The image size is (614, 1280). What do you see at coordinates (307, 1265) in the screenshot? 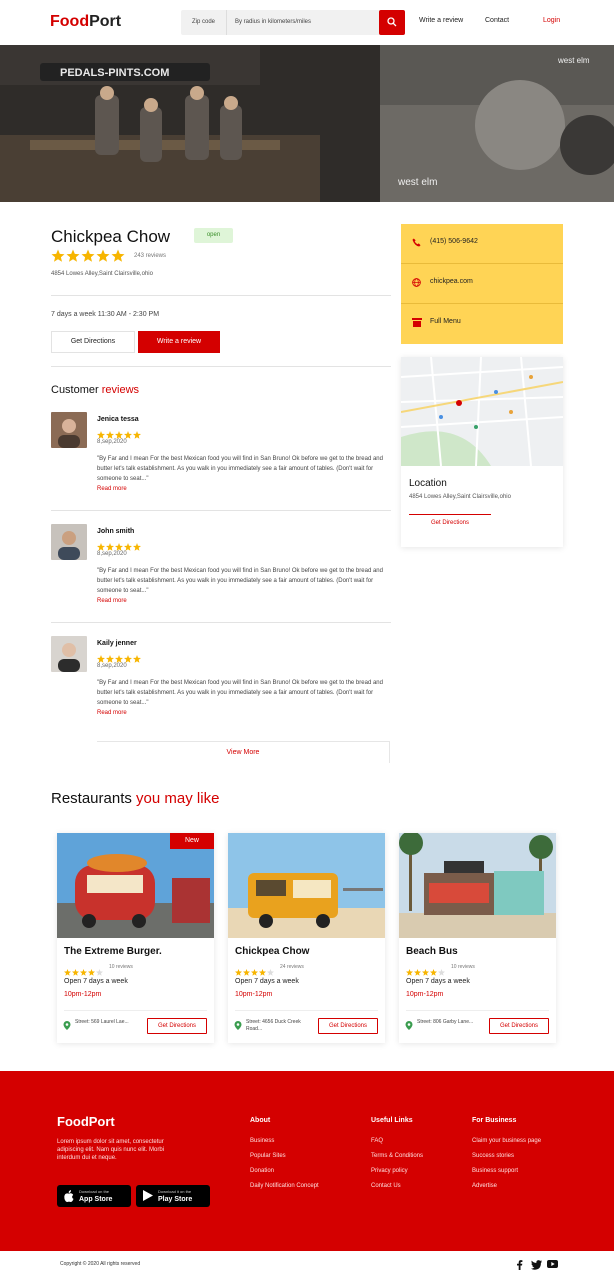
I see `bottom-bar: Copyright © 2020 All rights reserved` at bounding box center [307, 1265].